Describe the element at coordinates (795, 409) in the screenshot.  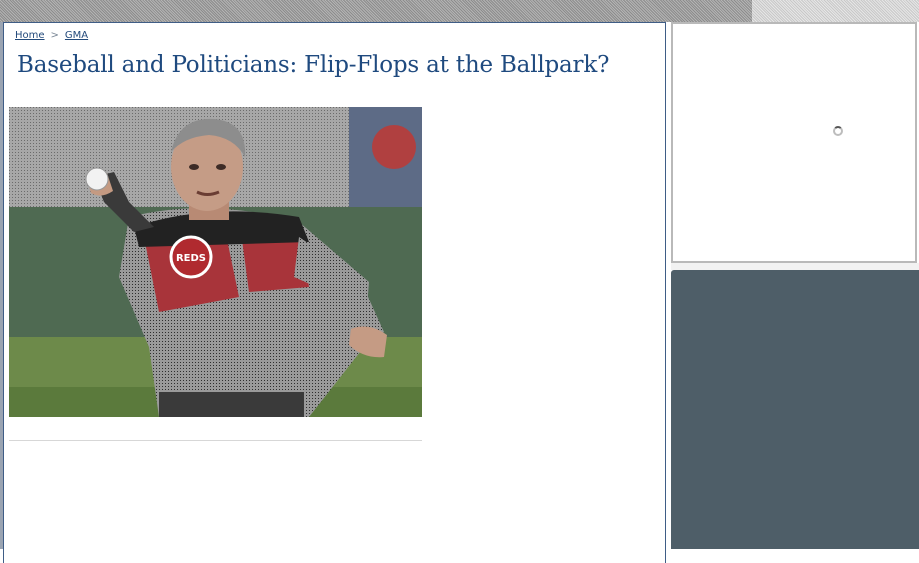
I see `sidebar-module-panel` at that location.